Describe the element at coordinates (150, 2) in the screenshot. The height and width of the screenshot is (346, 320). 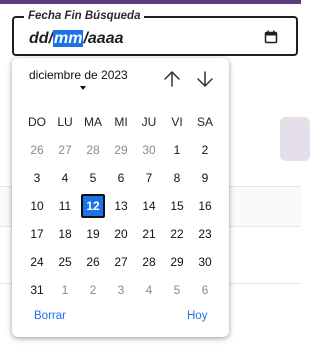
I see `app-top-bar` at that location.